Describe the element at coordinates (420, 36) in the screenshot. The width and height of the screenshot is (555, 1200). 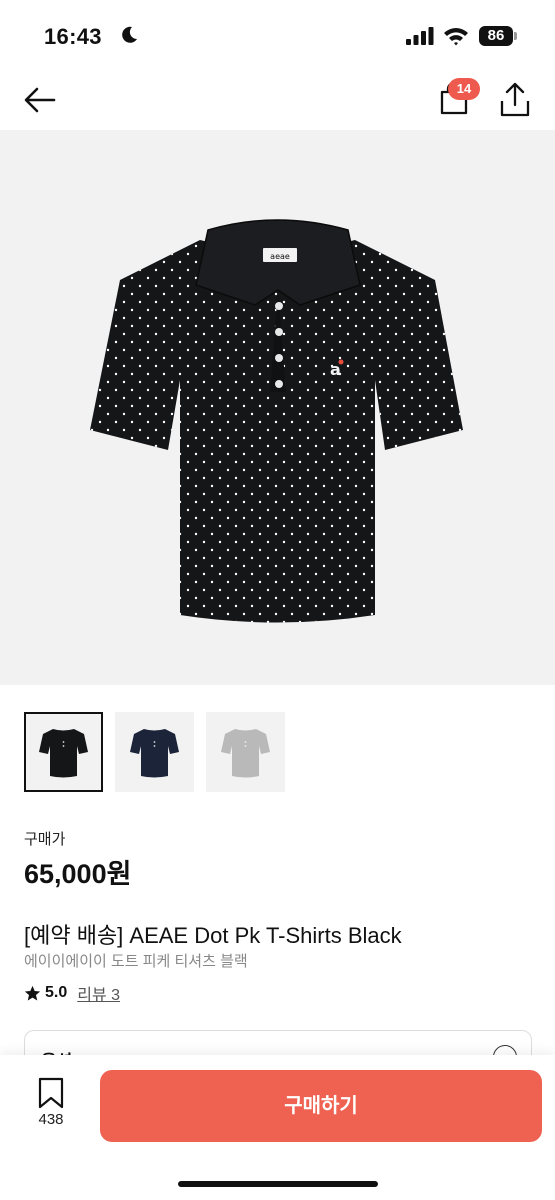
I see `signal-icon` at that location.